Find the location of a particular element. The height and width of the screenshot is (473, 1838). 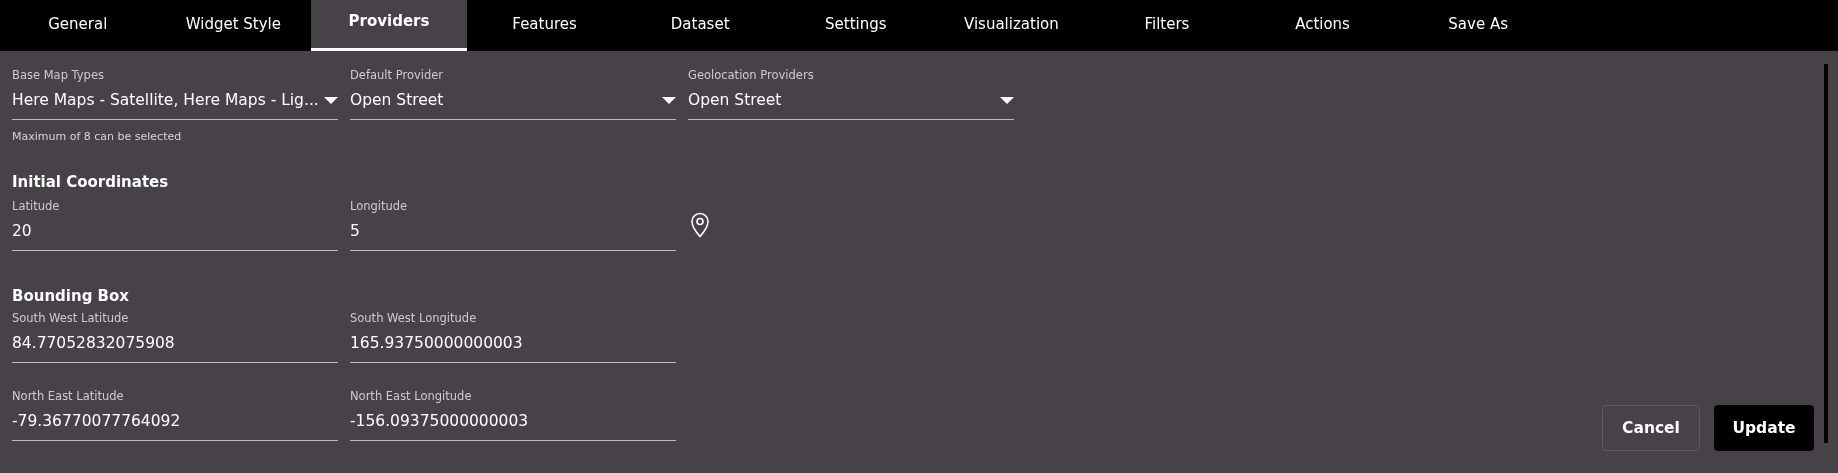

input-field: North East Latitude -79.36770077764092 is located at coordinates (175, 415).